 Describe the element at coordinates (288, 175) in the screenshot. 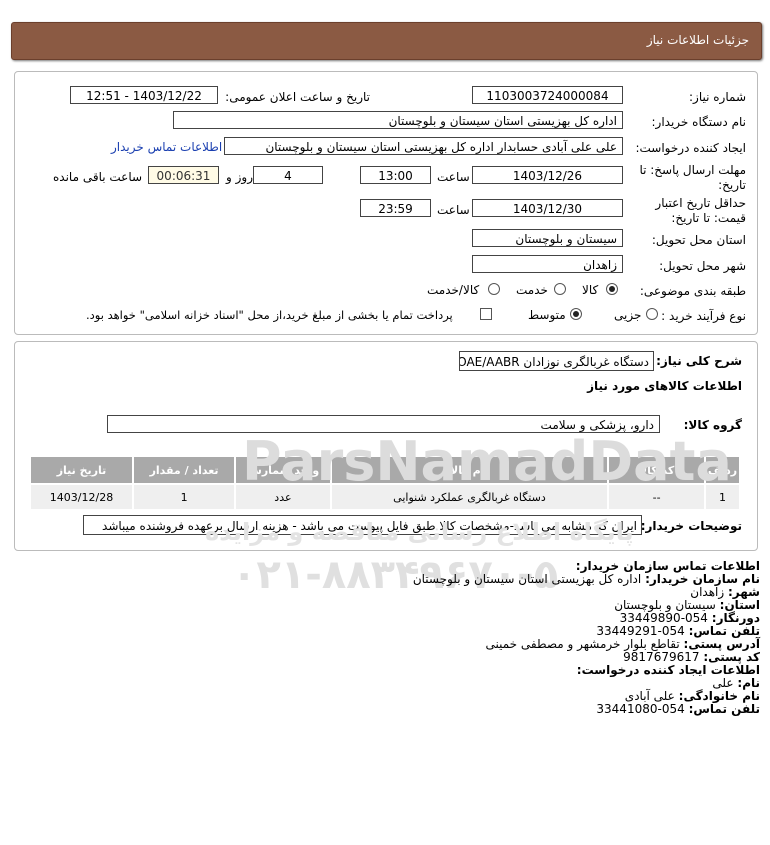

I see `days-remaining-field: 4` at that location.